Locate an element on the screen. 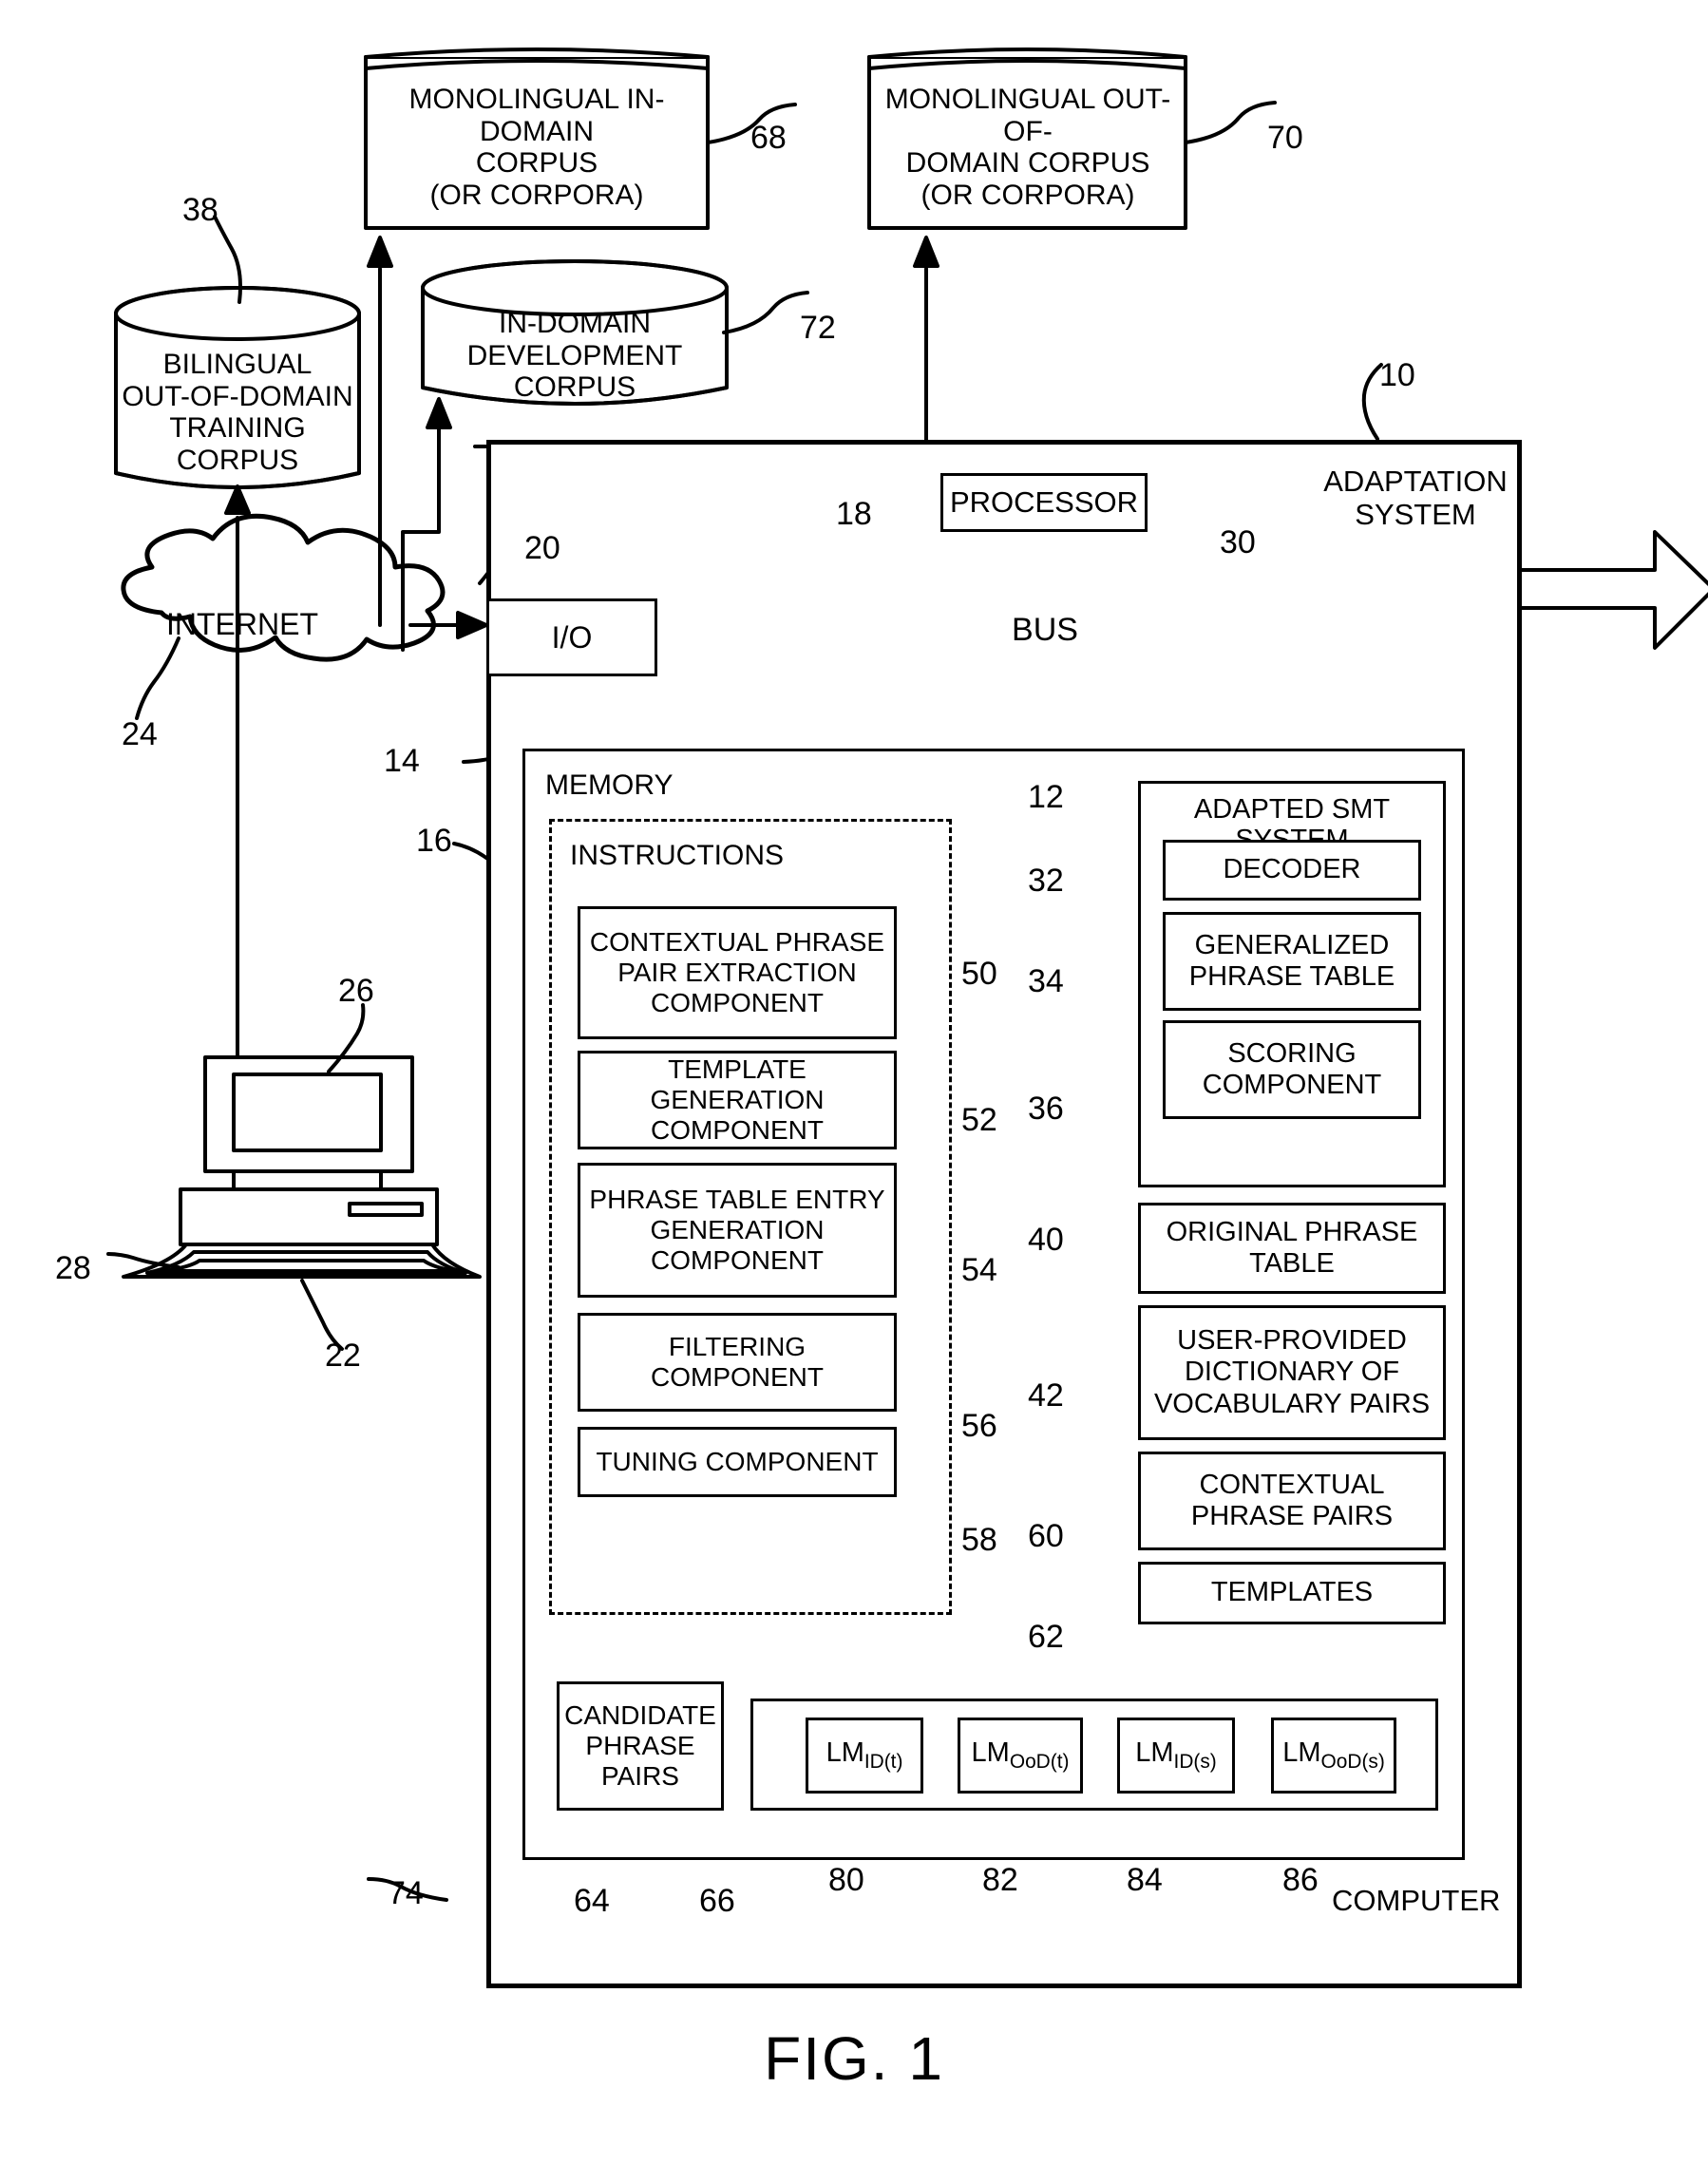 The image size is (1708, 2183). client-computer-illustration is located at coordinates (302, 1167).